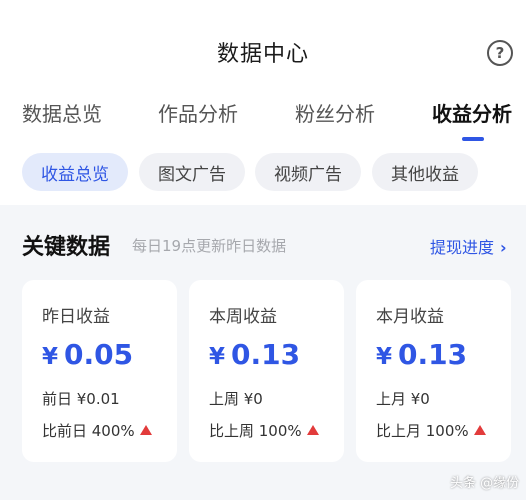  Describe the element at coordinates (66, 247) in the screenshot. I see `section-title: 关键数据` at that location.